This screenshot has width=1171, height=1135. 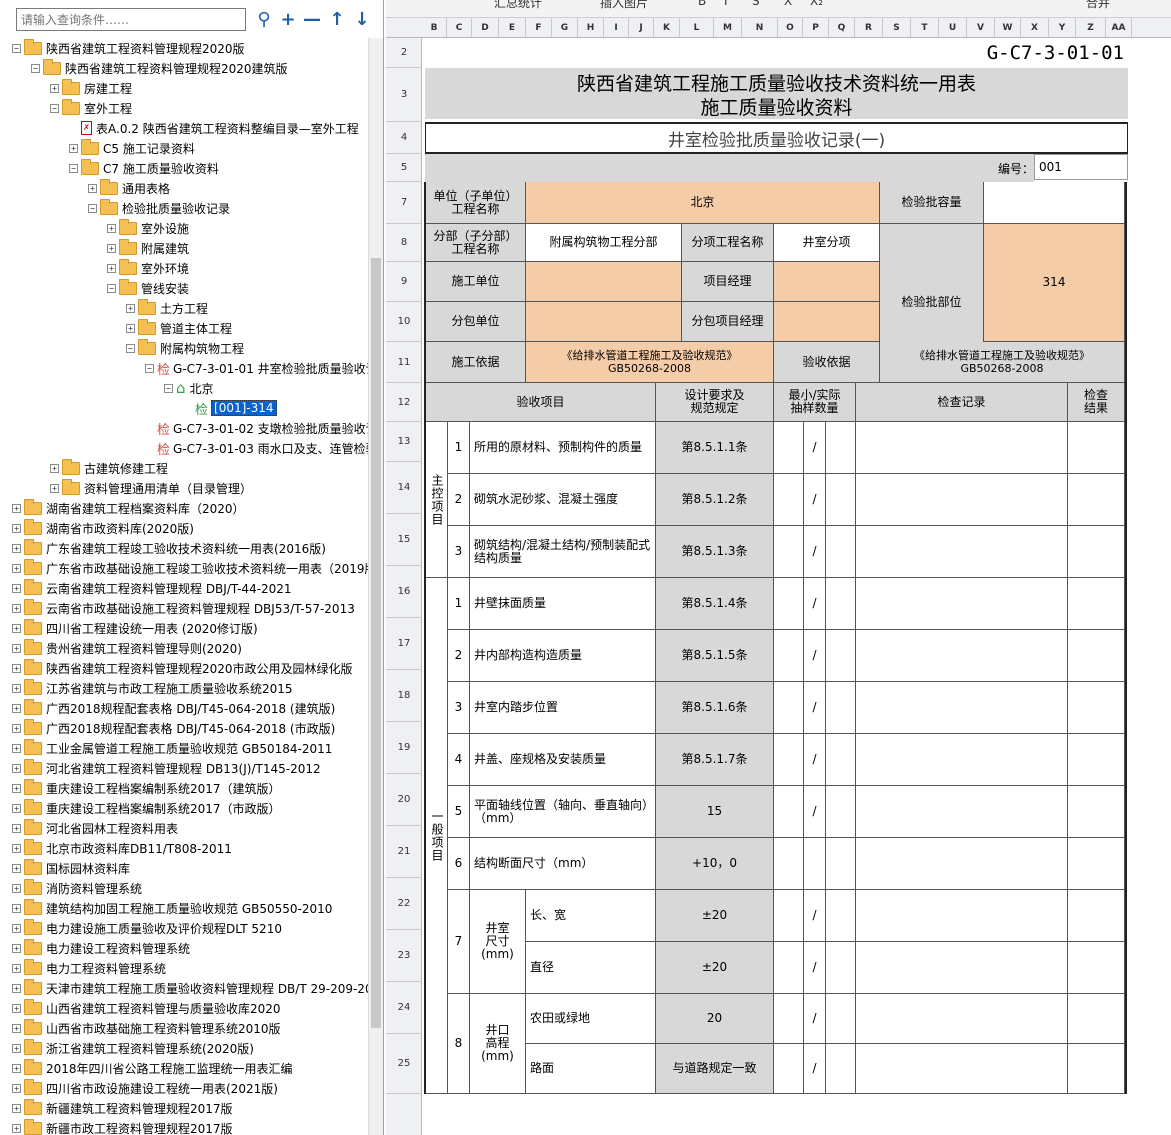 What do you see at coordinates (159, 208) in the screenshot?
I see `tree-item: − 检验批质量验收记录` at bounding box center [159, 208].